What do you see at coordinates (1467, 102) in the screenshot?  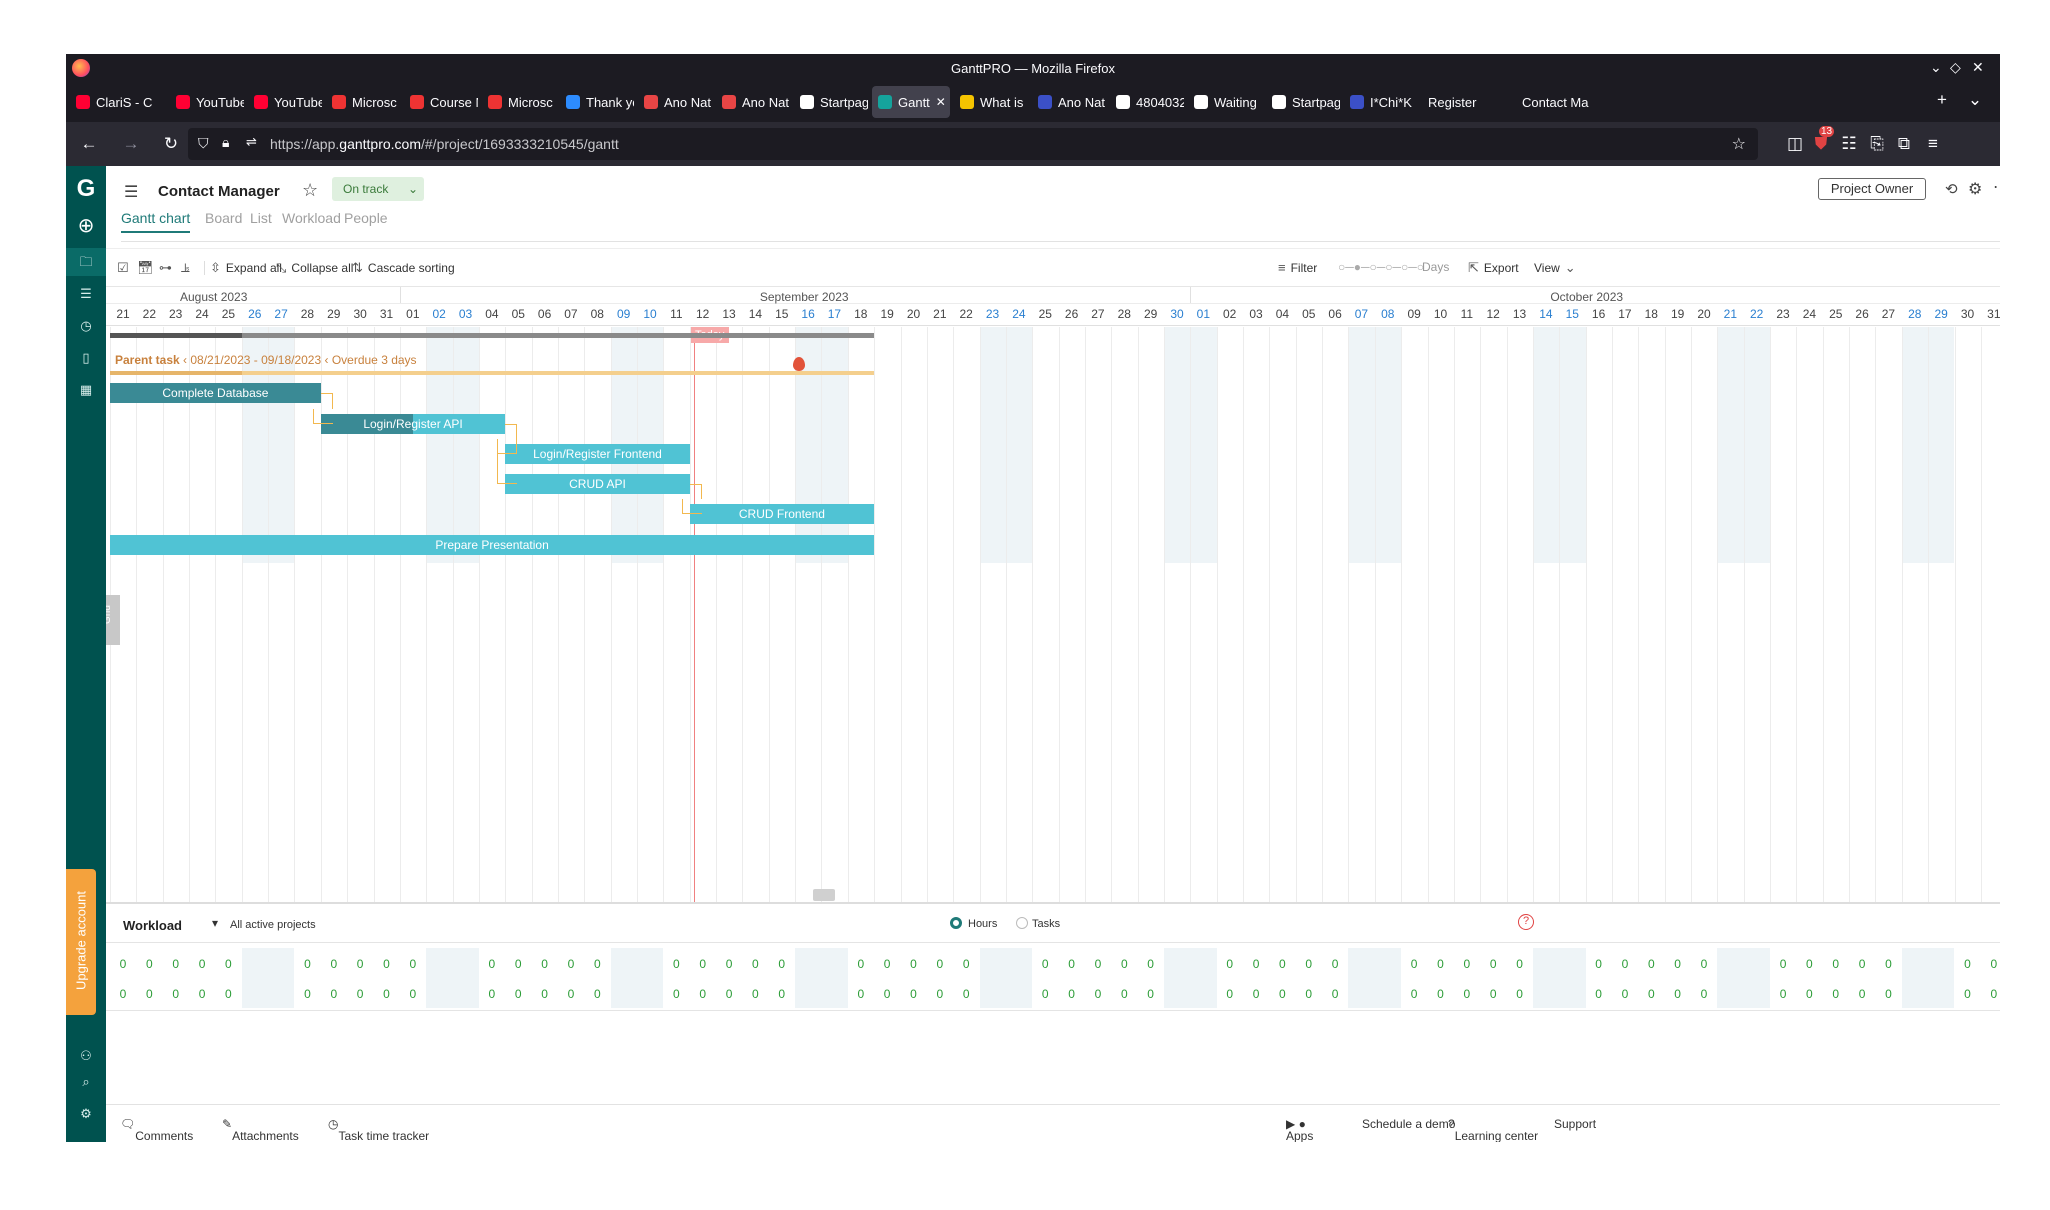 I see `browser-tab: Register` at bounding box center [1467, 102].